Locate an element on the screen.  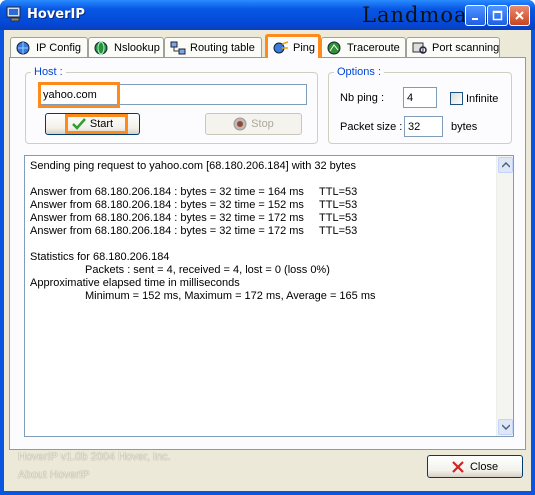
tab-ping: Ping is located at coordinates (293, 46).